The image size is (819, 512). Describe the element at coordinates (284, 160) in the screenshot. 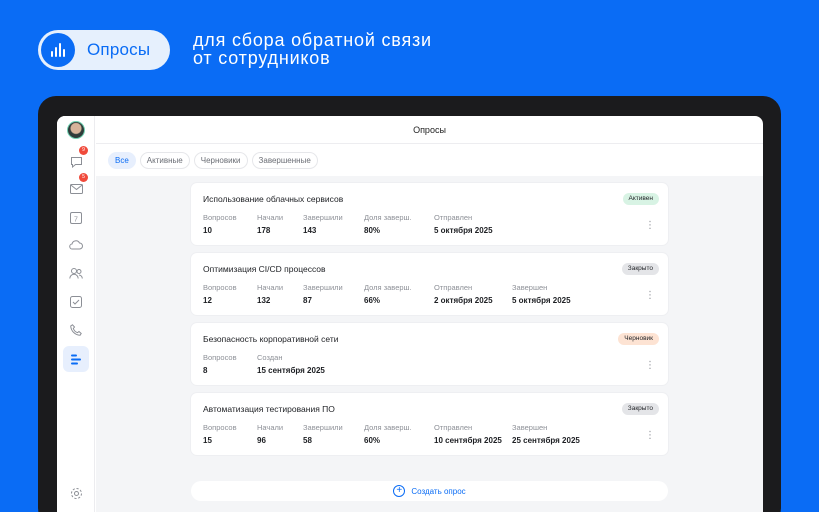

I see `filter-completed: Завершенные` at that location.